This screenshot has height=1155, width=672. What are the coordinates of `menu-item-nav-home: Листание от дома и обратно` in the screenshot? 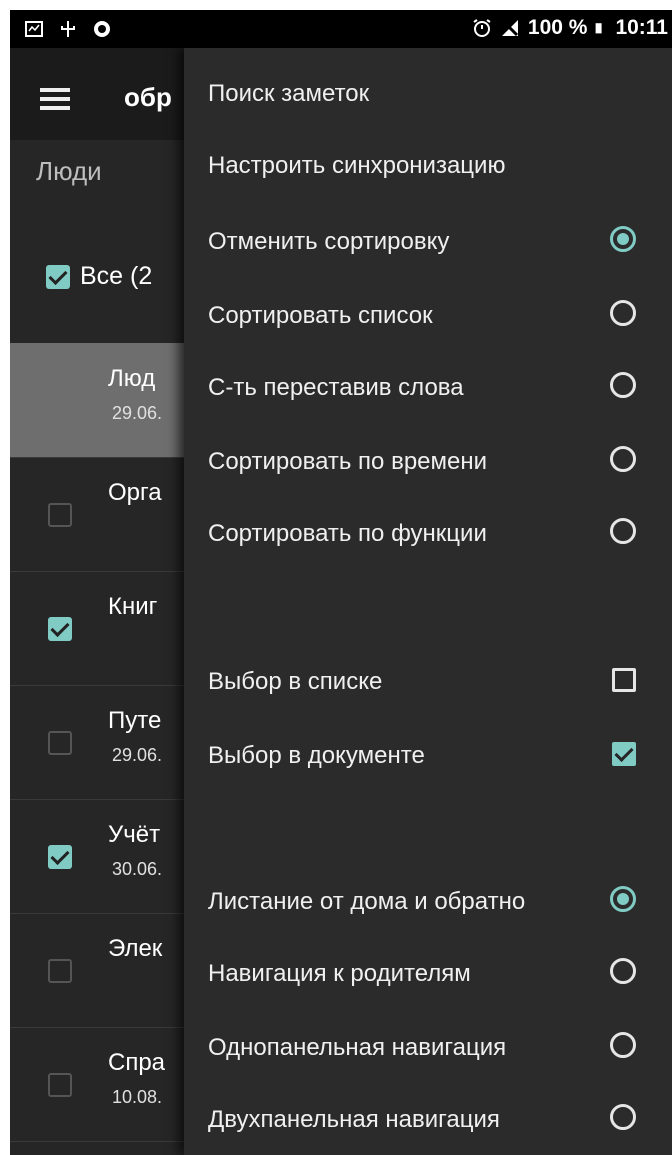 It's located at (366, 902).